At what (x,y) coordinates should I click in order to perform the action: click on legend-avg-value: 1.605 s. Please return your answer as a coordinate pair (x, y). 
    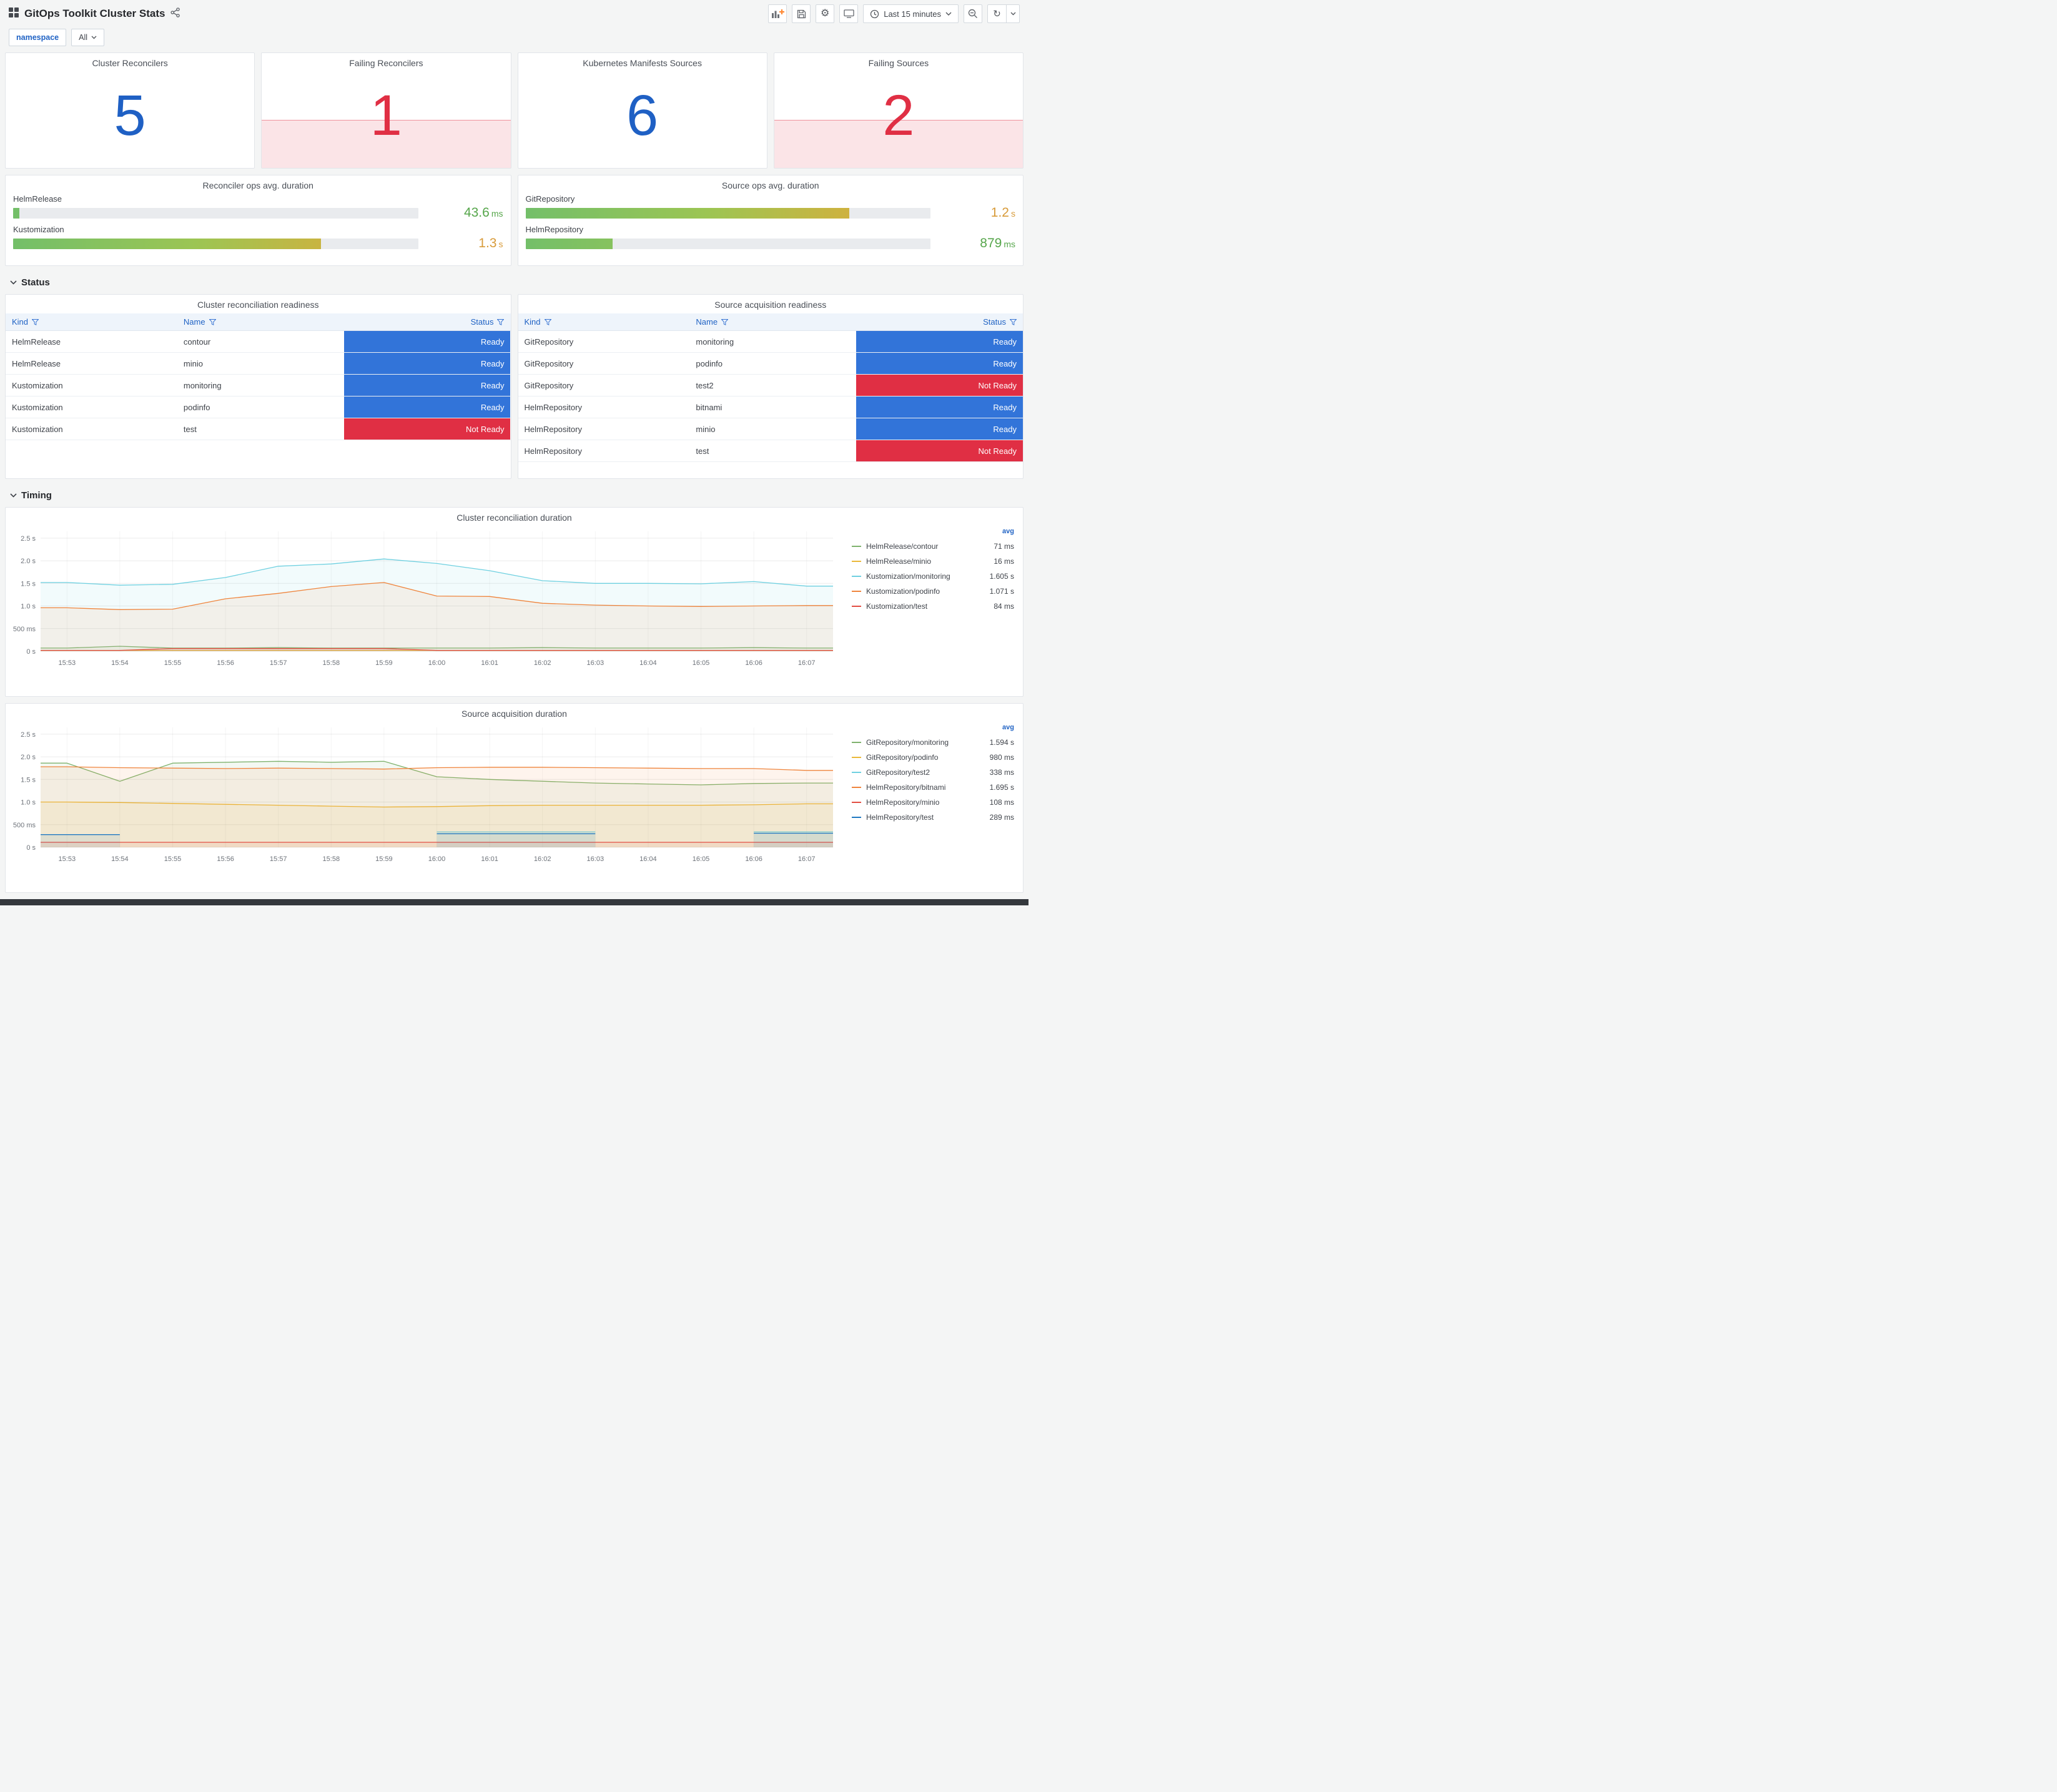
    Looking at the image, I should click on (1002, 576).